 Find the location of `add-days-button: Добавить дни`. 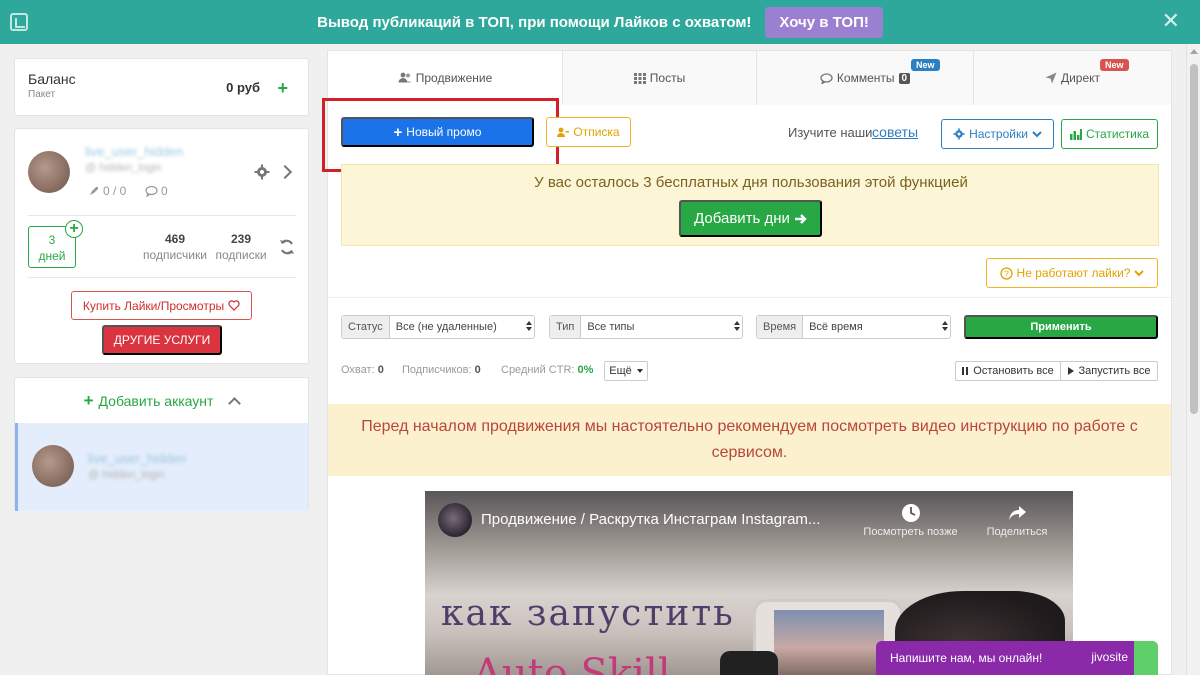

add-days-button: Добавить дни is located at coordinates (750, 218).